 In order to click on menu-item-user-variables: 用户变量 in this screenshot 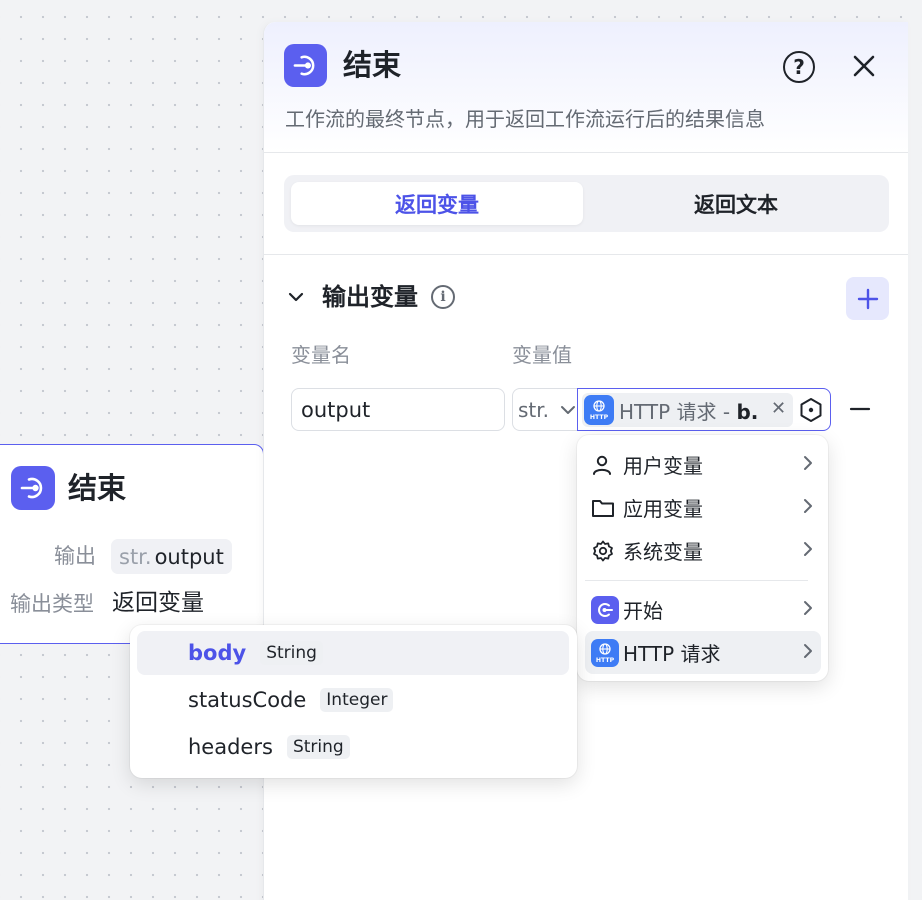, I will do `click(703, 464)`.